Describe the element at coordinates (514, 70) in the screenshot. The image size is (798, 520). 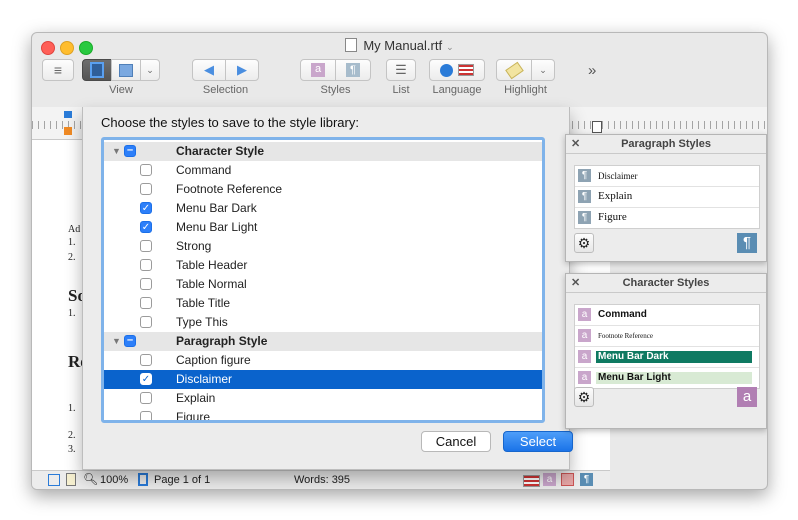
I see `highlight-button` at that location.